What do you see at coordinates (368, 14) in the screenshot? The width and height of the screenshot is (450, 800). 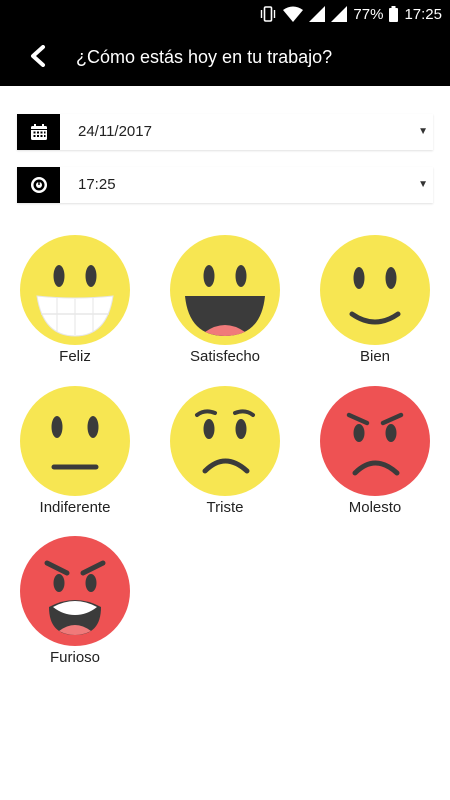 I see `battery-level: 77%` at bounding box center [368, 14].